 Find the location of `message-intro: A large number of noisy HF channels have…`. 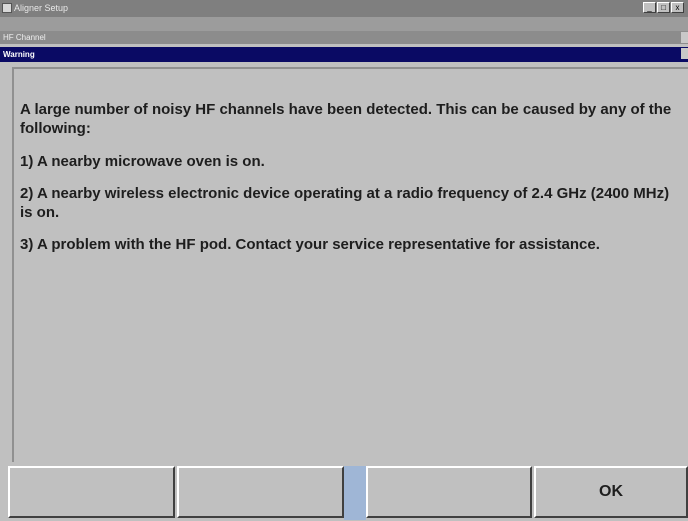

message-intro: A large number of noisy HF channels have… is located at coordinates (346, 119).